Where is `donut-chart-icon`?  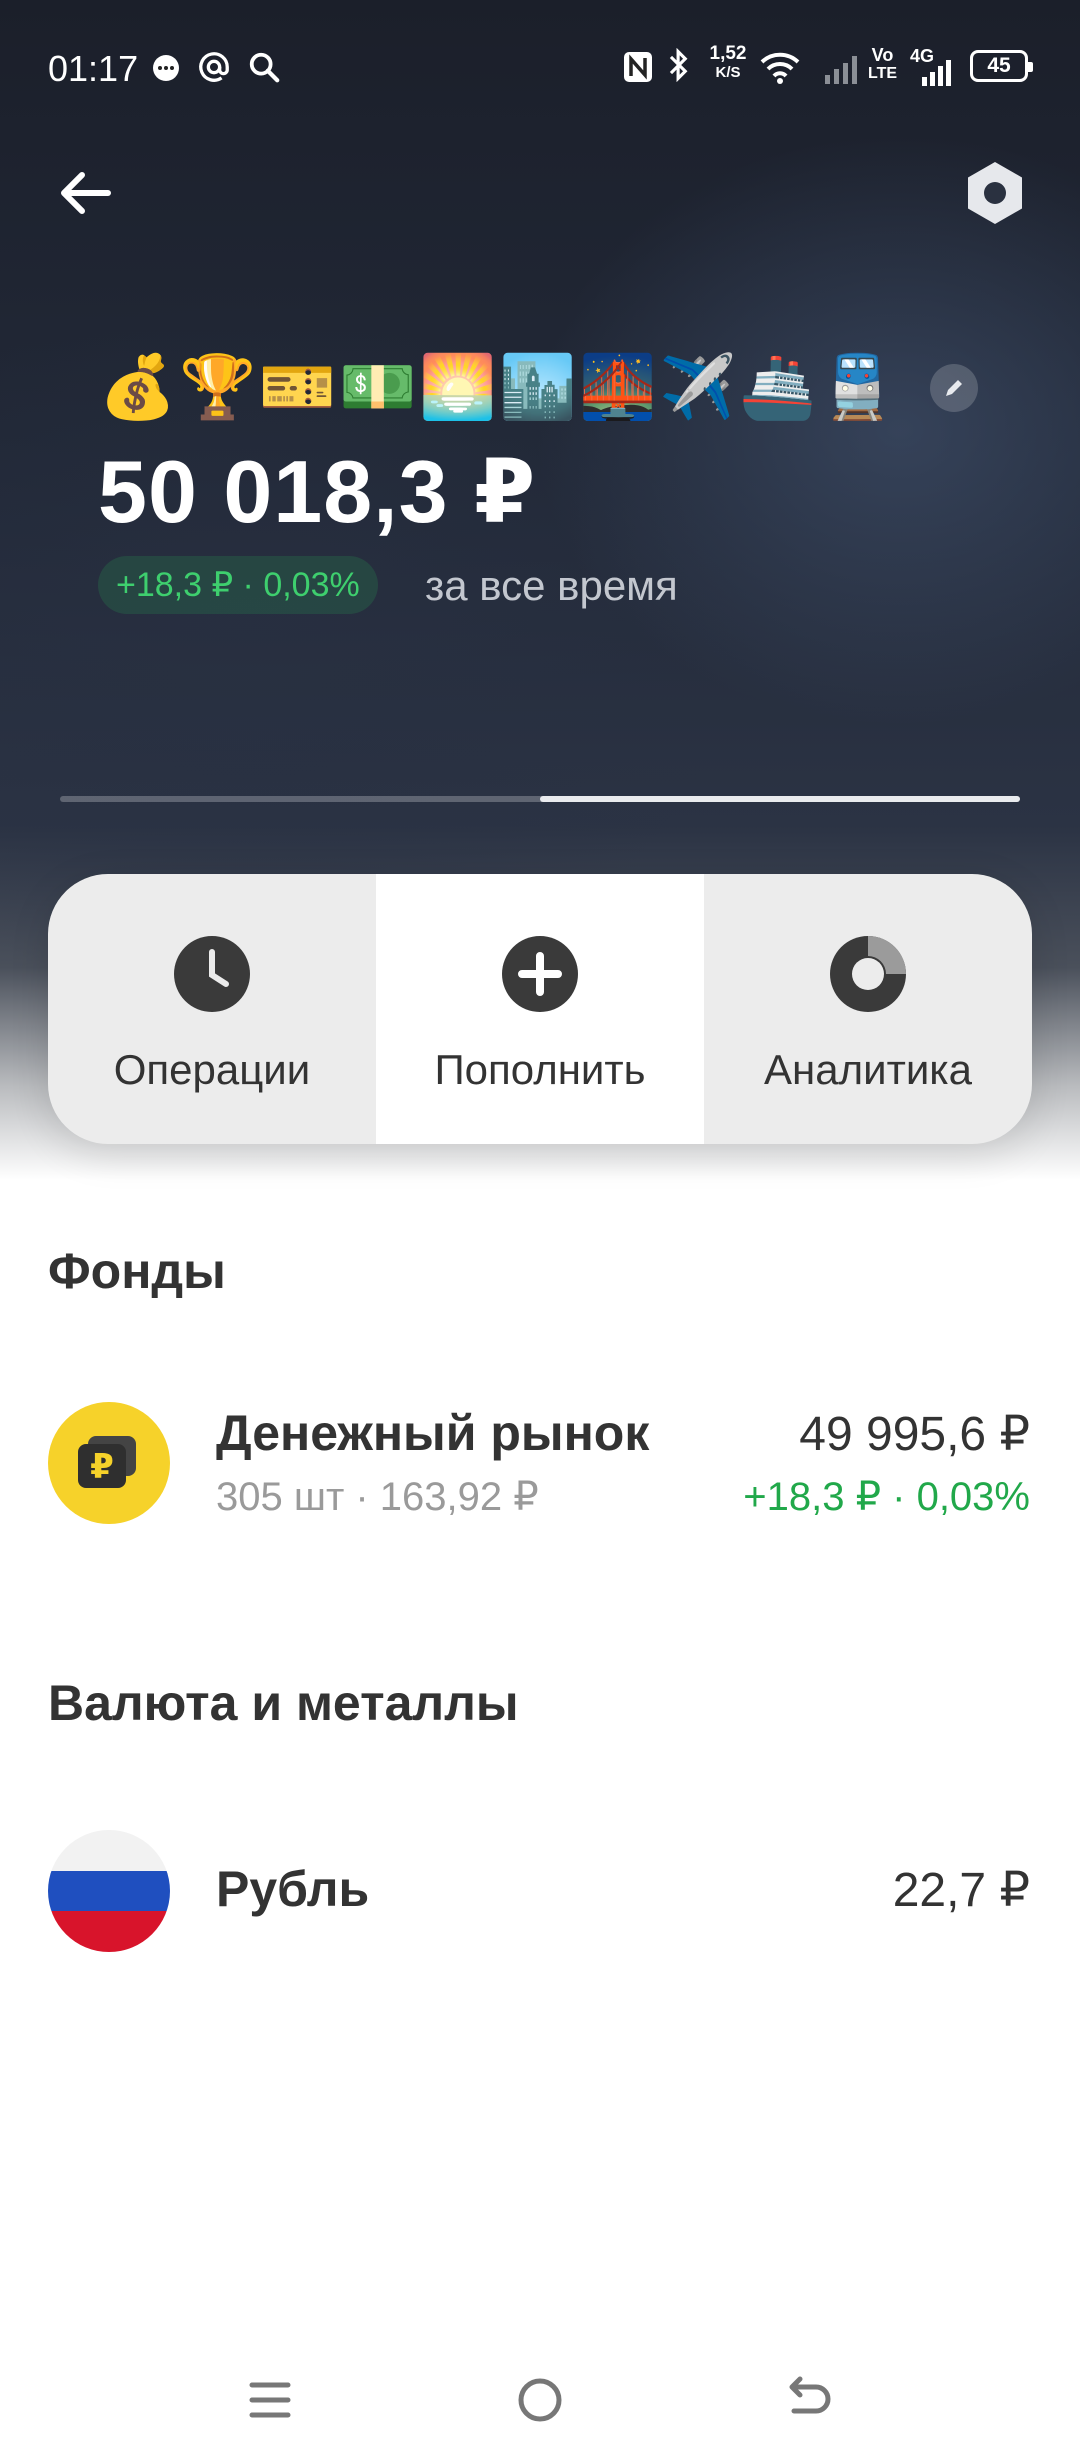
donut-chart-icon is located at coordinates (868, 974).